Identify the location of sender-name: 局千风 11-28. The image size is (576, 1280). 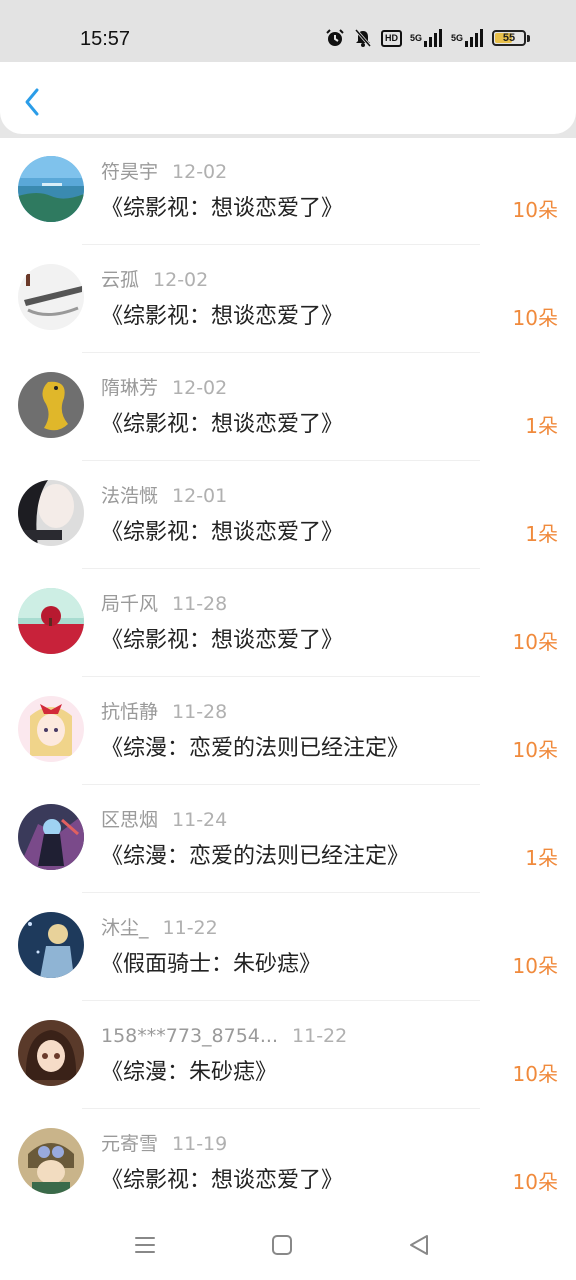
(164, 604).